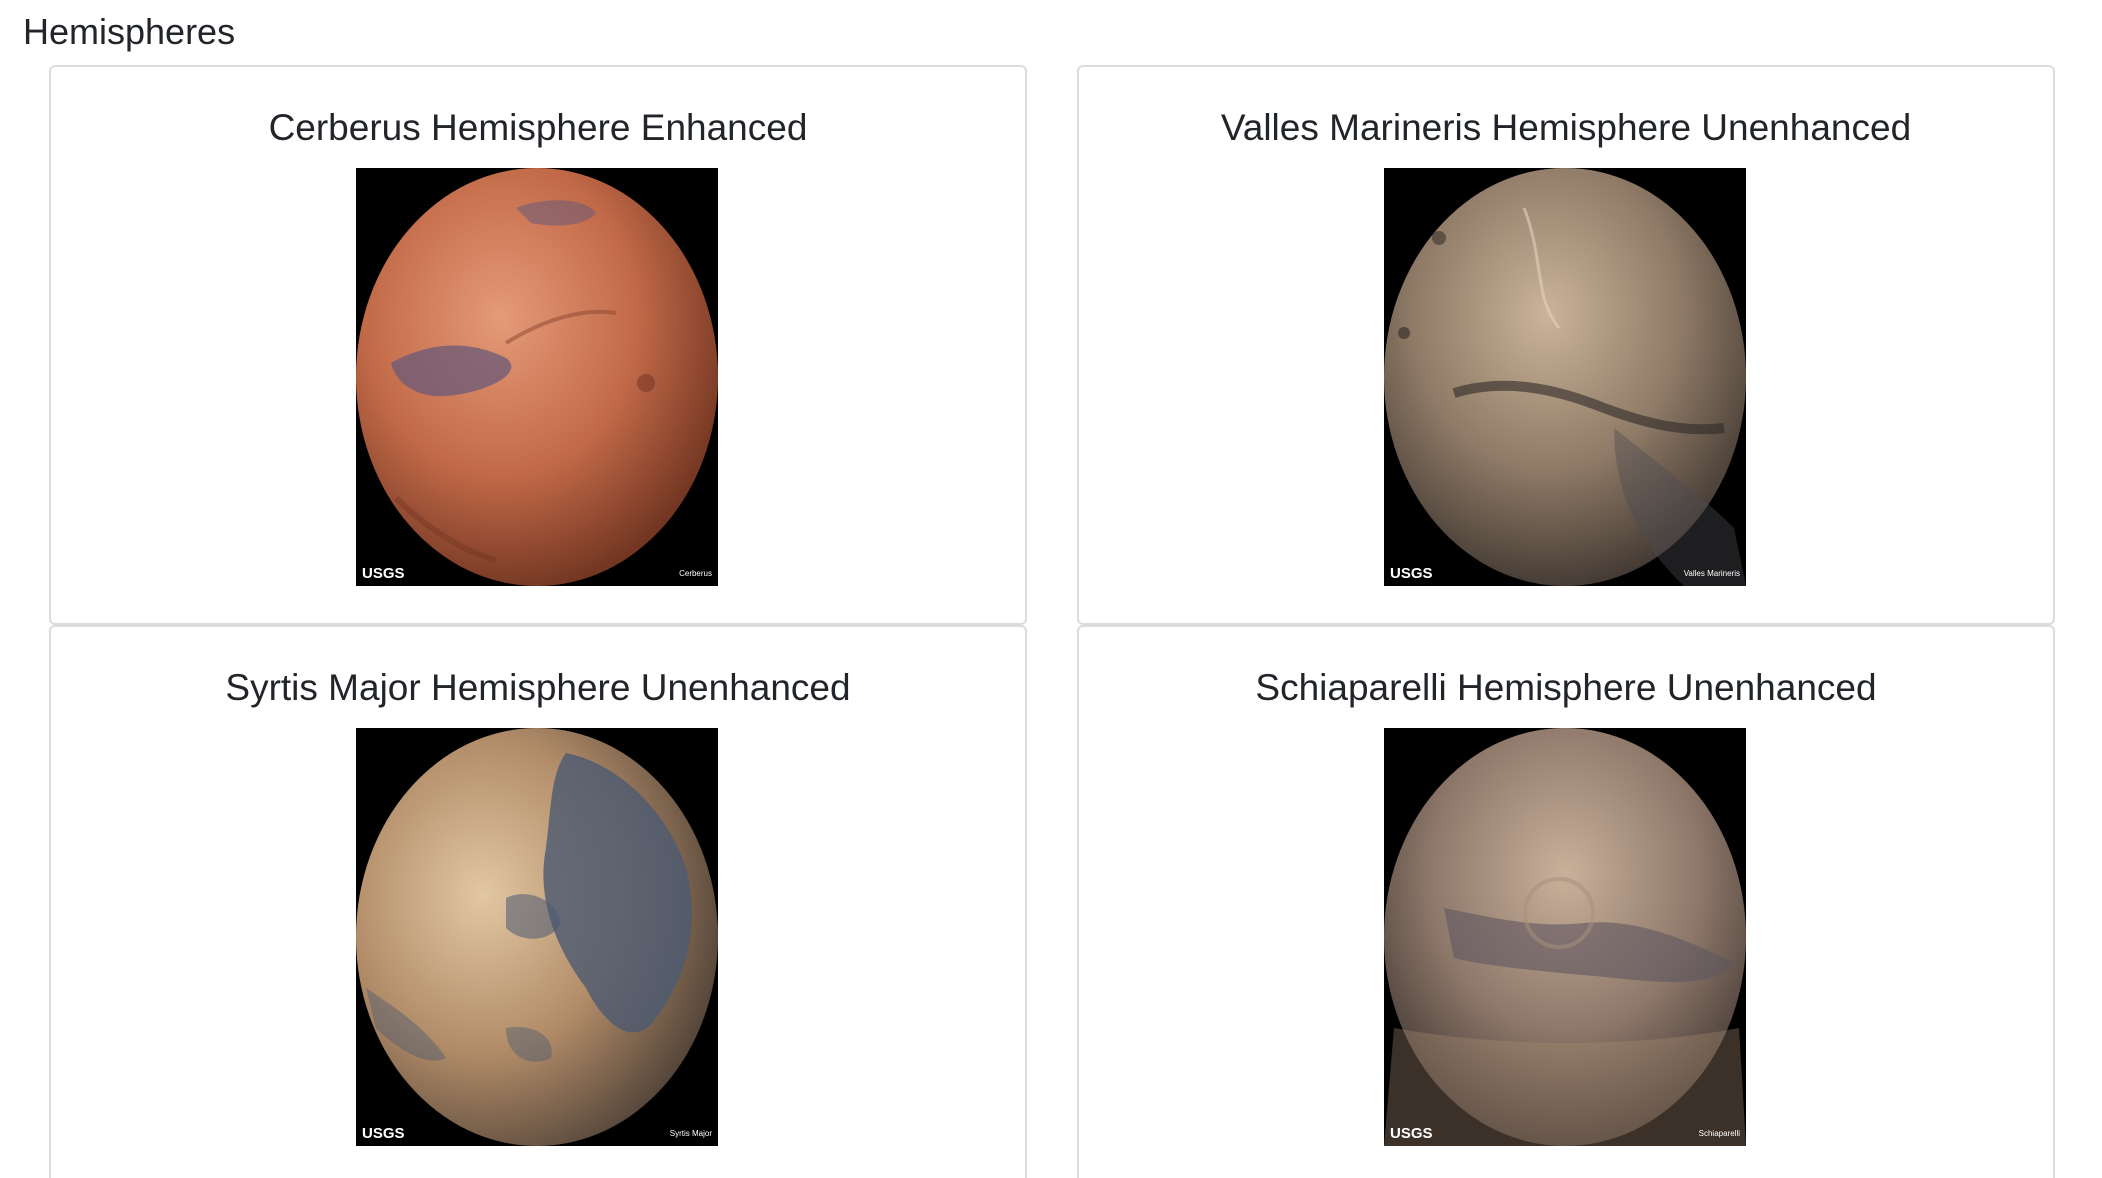 This screenshot has height=1178, width=2102. Describe the element at coordinates (129, 31) in the screenshot. I see `section-title: Hemispheres` at that location.